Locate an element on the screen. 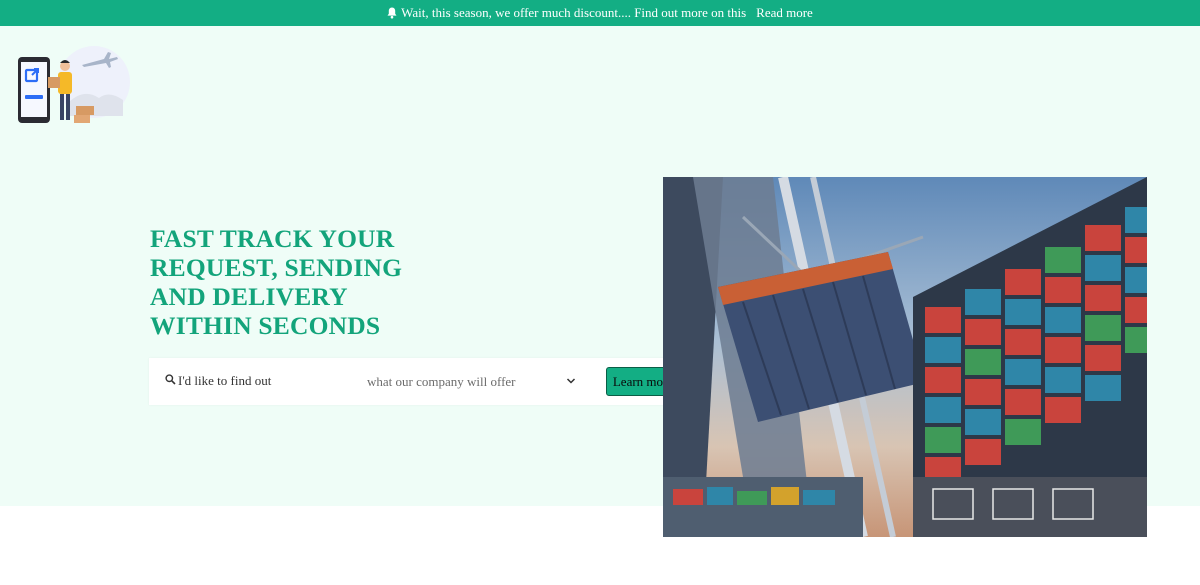 This screenshot has height=585, width=1200. offer-select-value: what our company will offer is located at coordinates (441, 381).